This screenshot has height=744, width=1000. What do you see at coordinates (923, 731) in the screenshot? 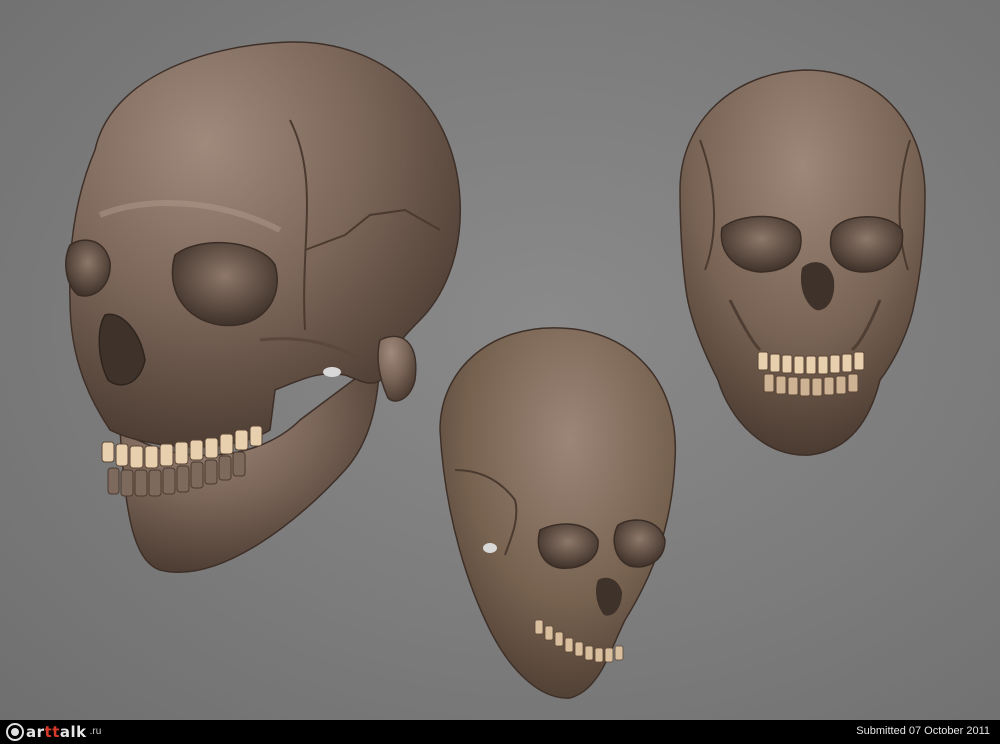
I see `submitted-date: Submitted 07 October 2011` at bounding box center [923, 731].